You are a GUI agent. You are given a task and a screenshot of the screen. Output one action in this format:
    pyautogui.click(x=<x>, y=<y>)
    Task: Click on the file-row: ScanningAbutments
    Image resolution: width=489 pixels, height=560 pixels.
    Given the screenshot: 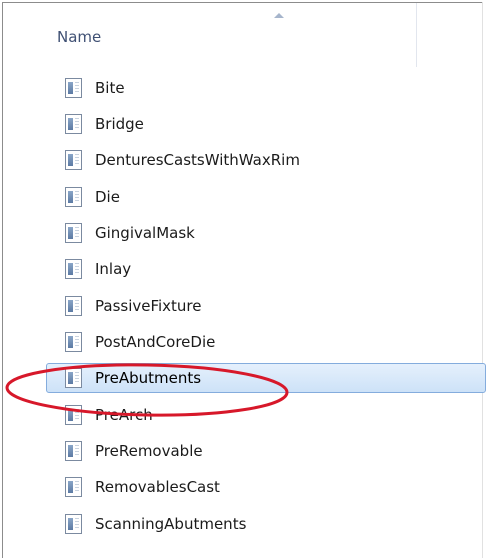 What is the action you would take?
    pyautogui.click(x=244, y=525)
    